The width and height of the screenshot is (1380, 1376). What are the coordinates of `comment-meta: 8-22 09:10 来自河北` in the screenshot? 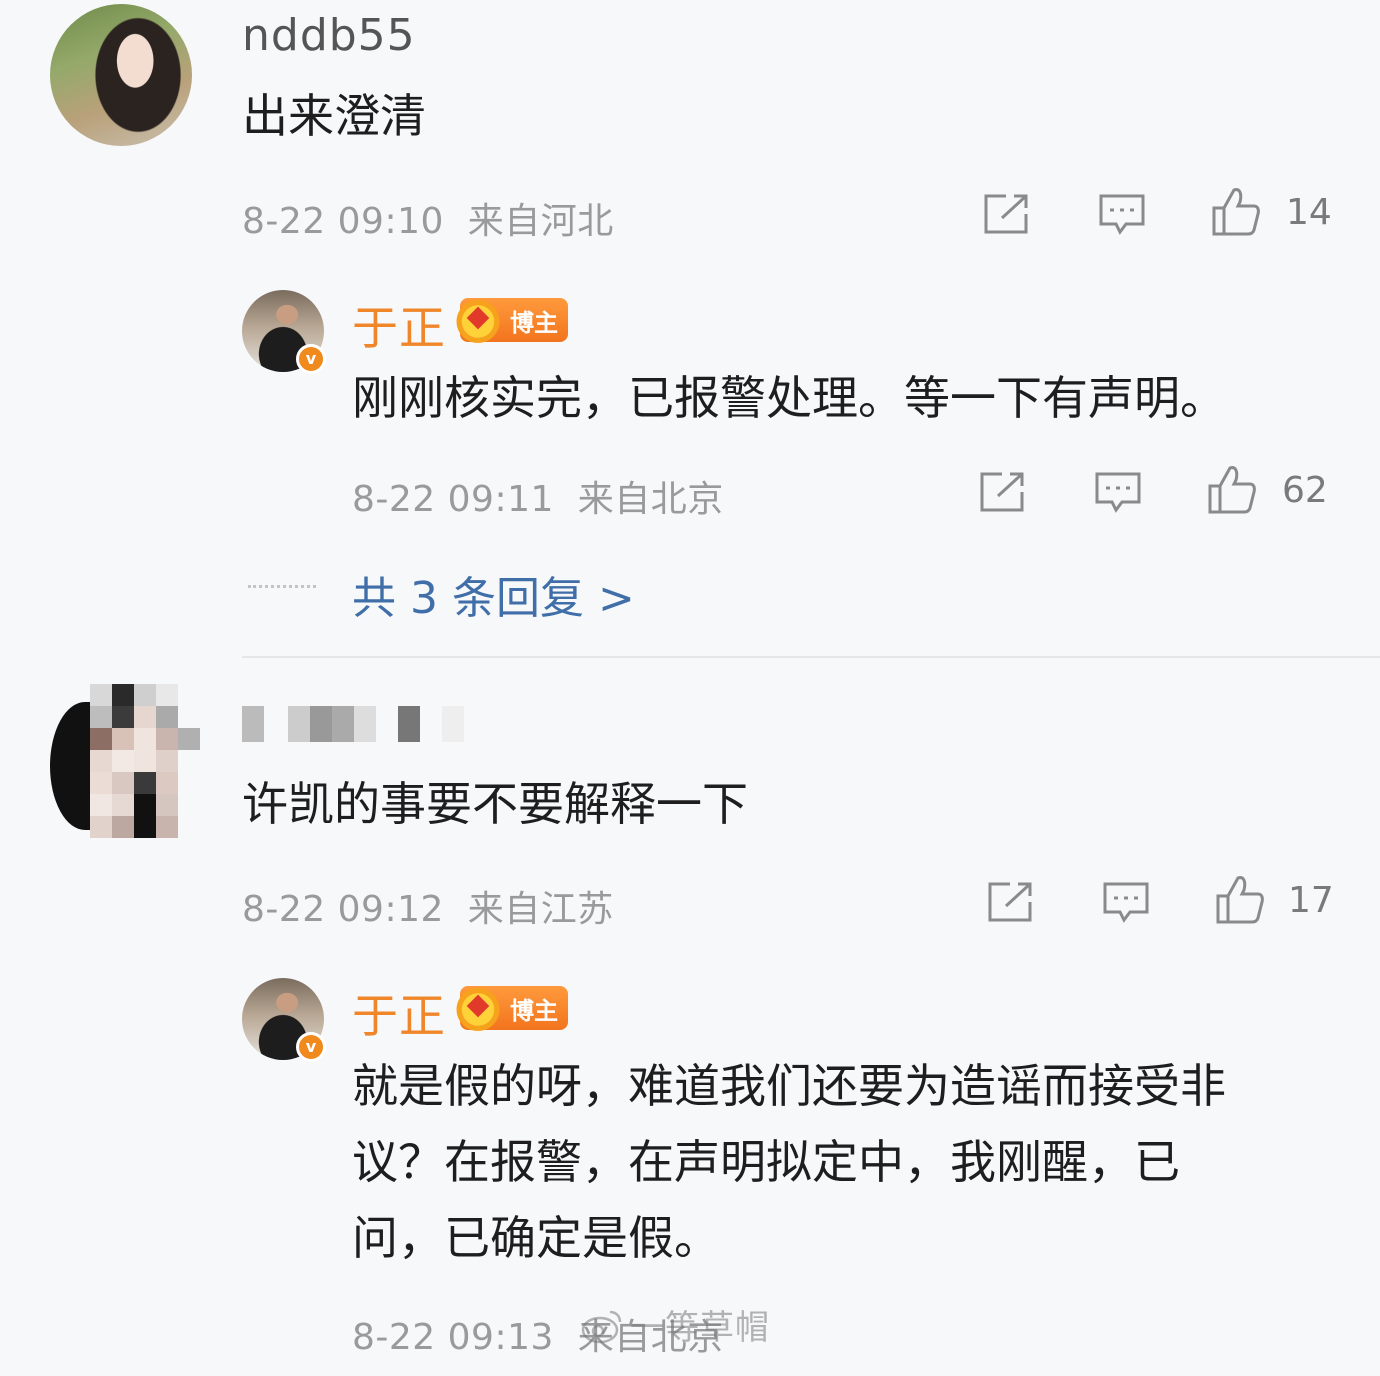 It's located at (428, 218).